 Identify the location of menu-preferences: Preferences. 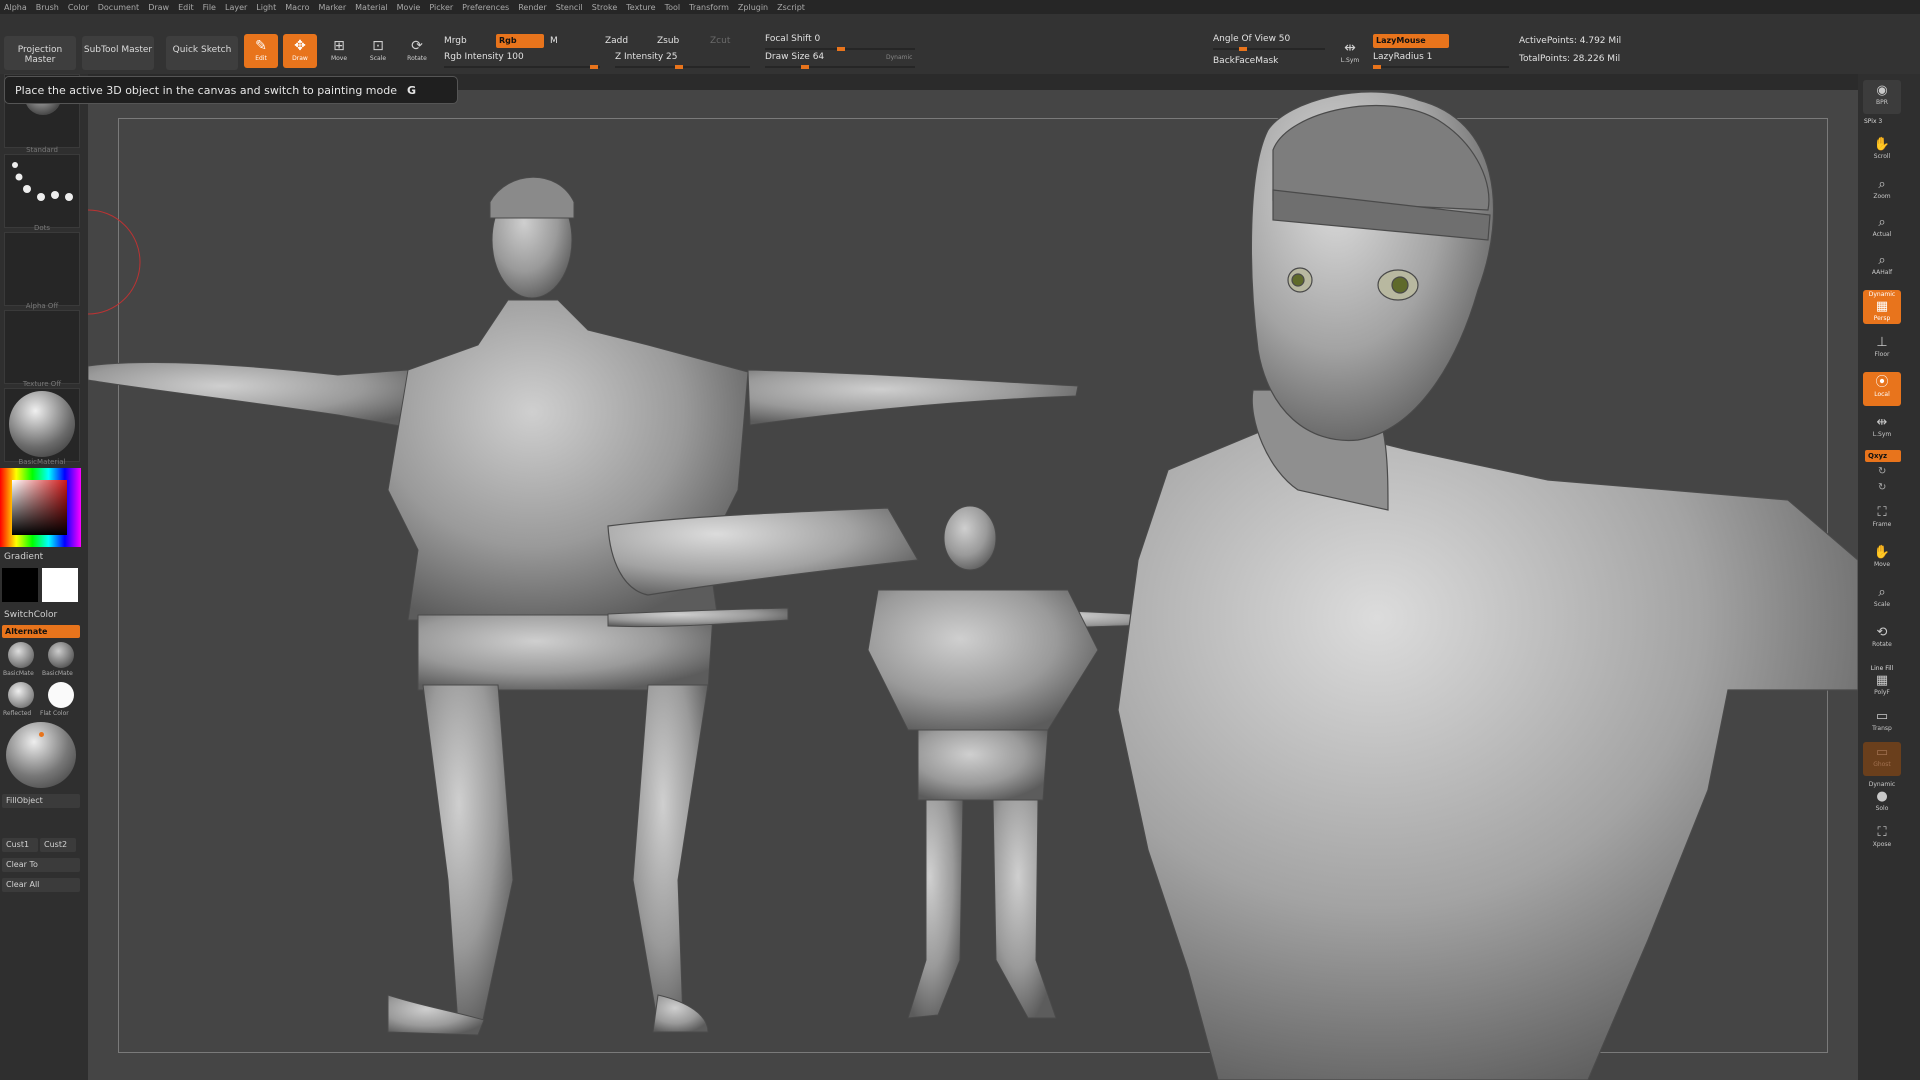
(485, 7).